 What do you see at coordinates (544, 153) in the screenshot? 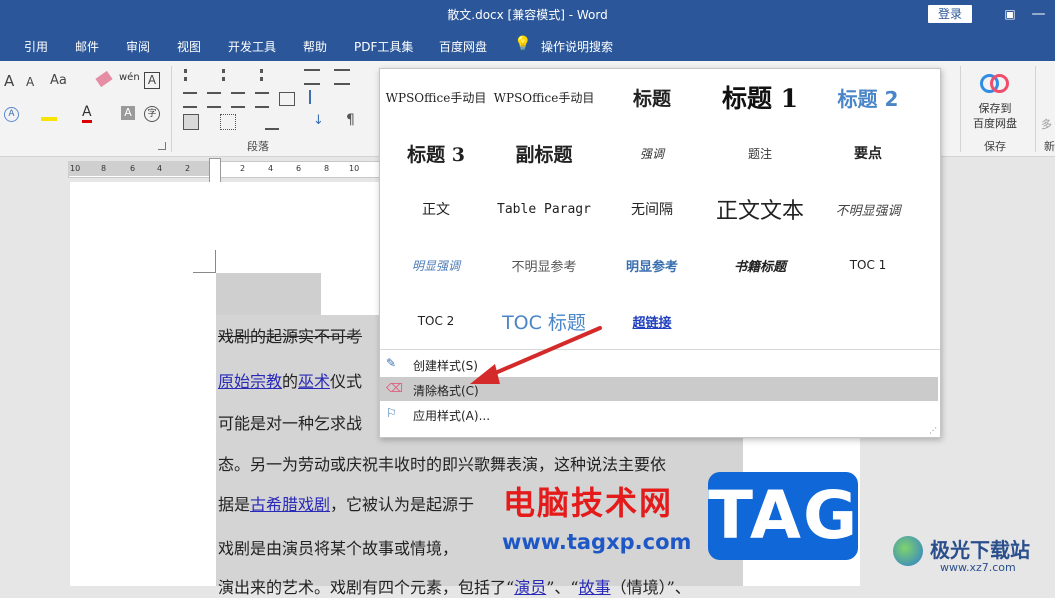
I see `style-item: 副标题` at bounding box center [544, 153].